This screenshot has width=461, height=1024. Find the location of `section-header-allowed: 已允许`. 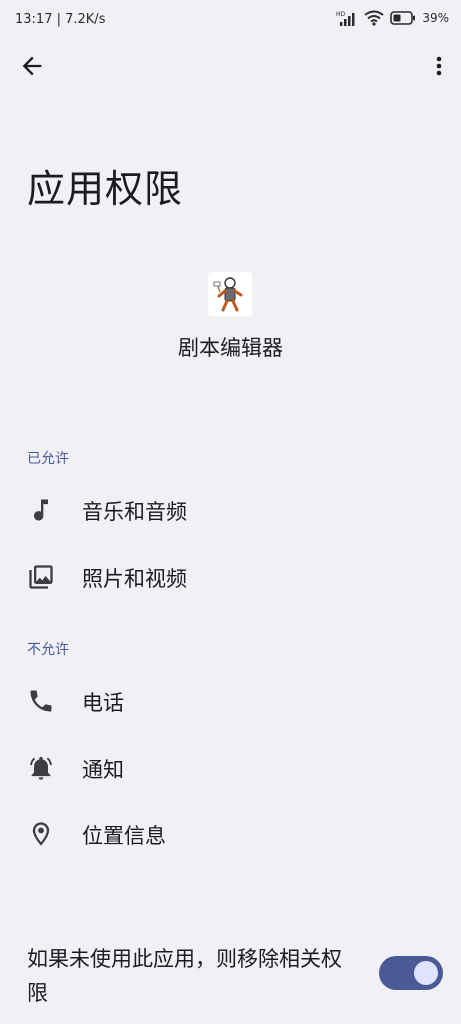

section-header-allowed: 已允许 is located at coordinates (48, 459).